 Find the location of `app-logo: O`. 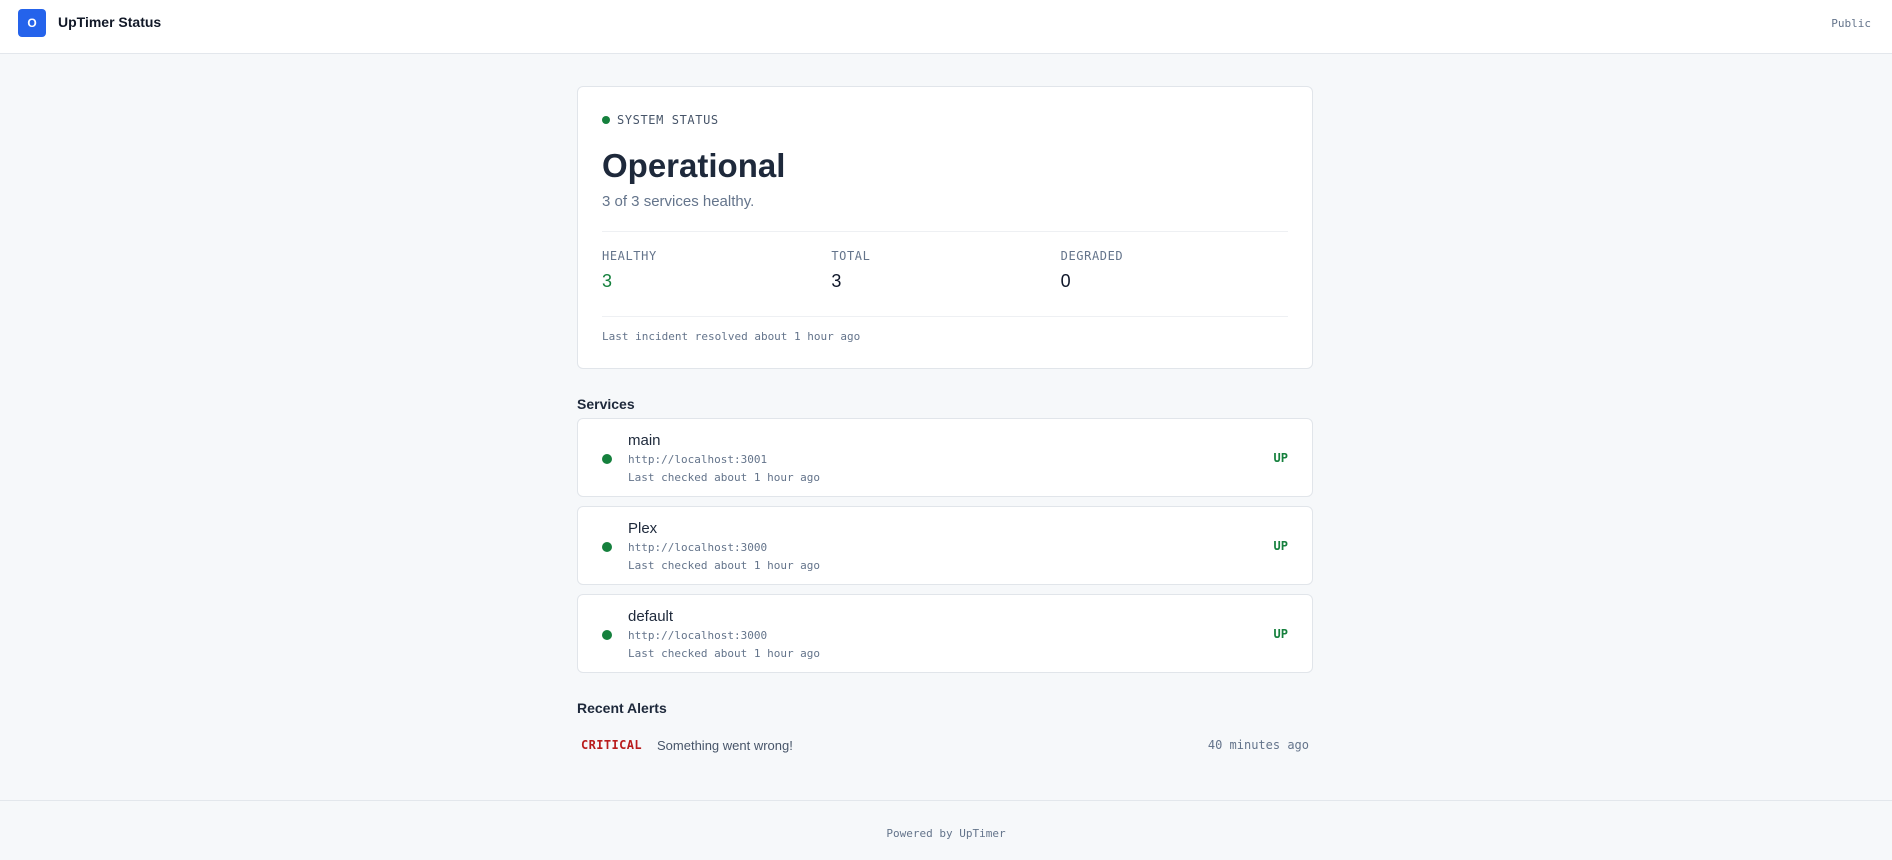

app-logo: O is located at coordinates (32, 23).